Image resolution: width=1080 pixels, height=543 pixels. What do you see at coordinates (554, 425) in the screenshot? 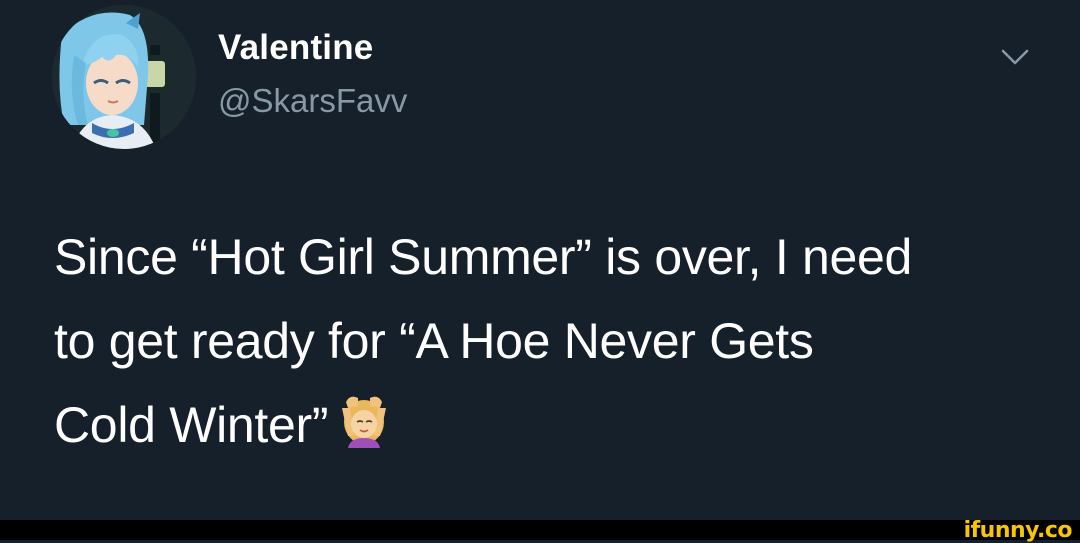
I see `tweet-text-line: Cold Winter”` at bounding box center [554, 425].